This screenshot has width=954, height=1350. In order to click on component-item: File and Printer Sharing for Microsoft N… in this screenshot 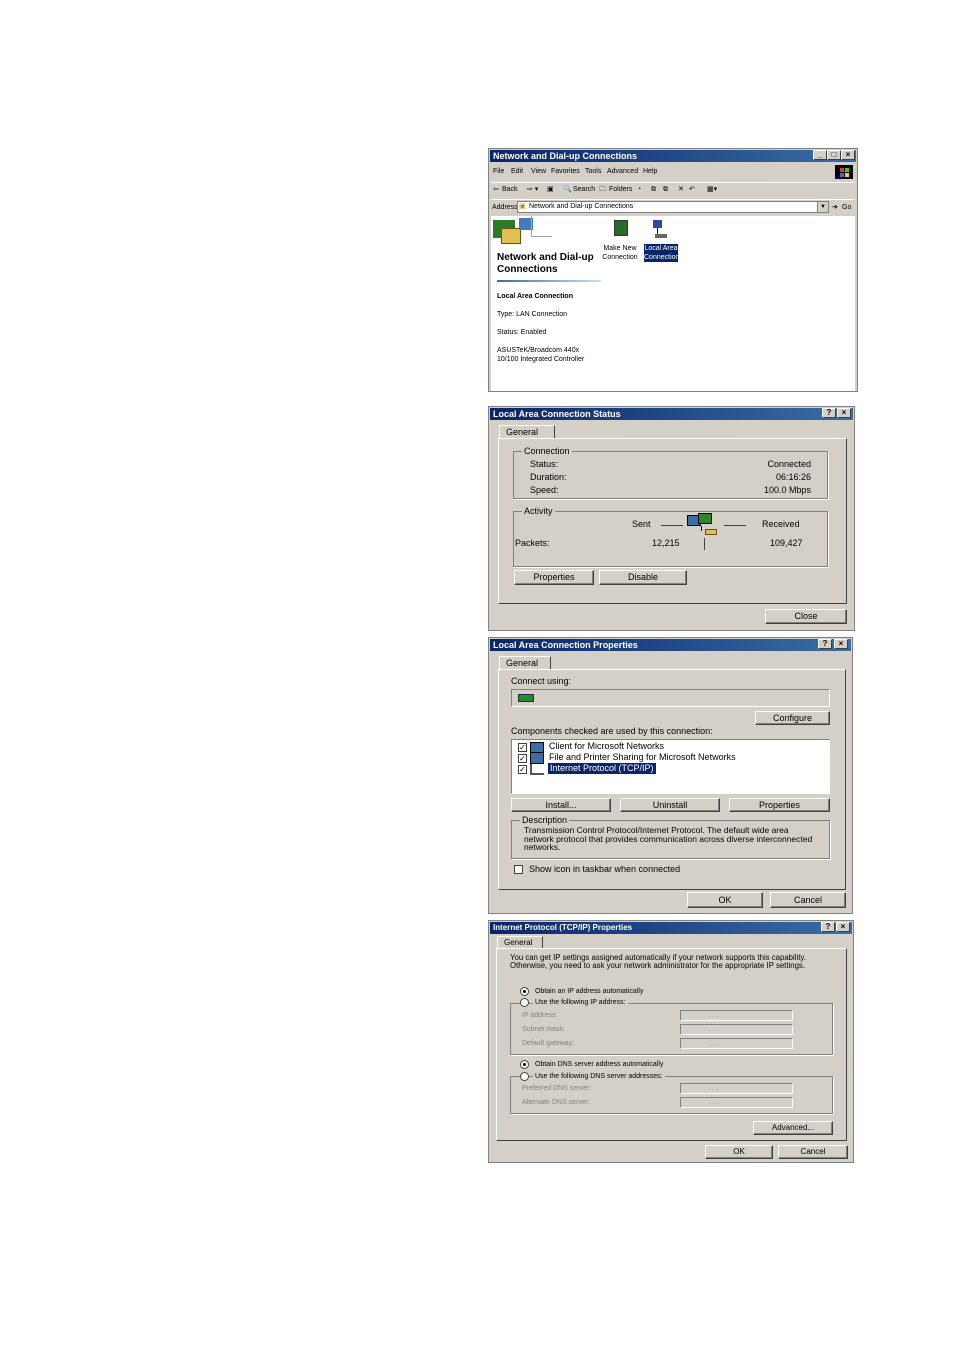, I will do `click(642, 757)`.